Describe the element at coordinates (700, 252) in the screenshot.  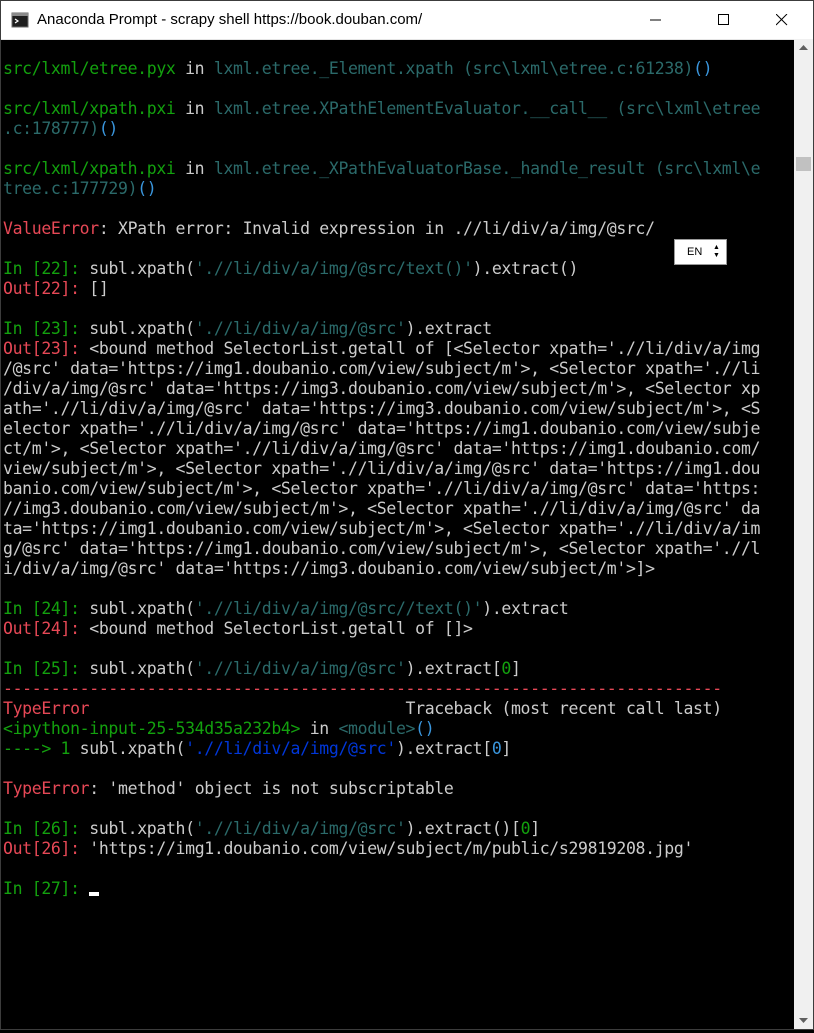
I see `input-method-indicator: EN ▲ ▼` at that location.